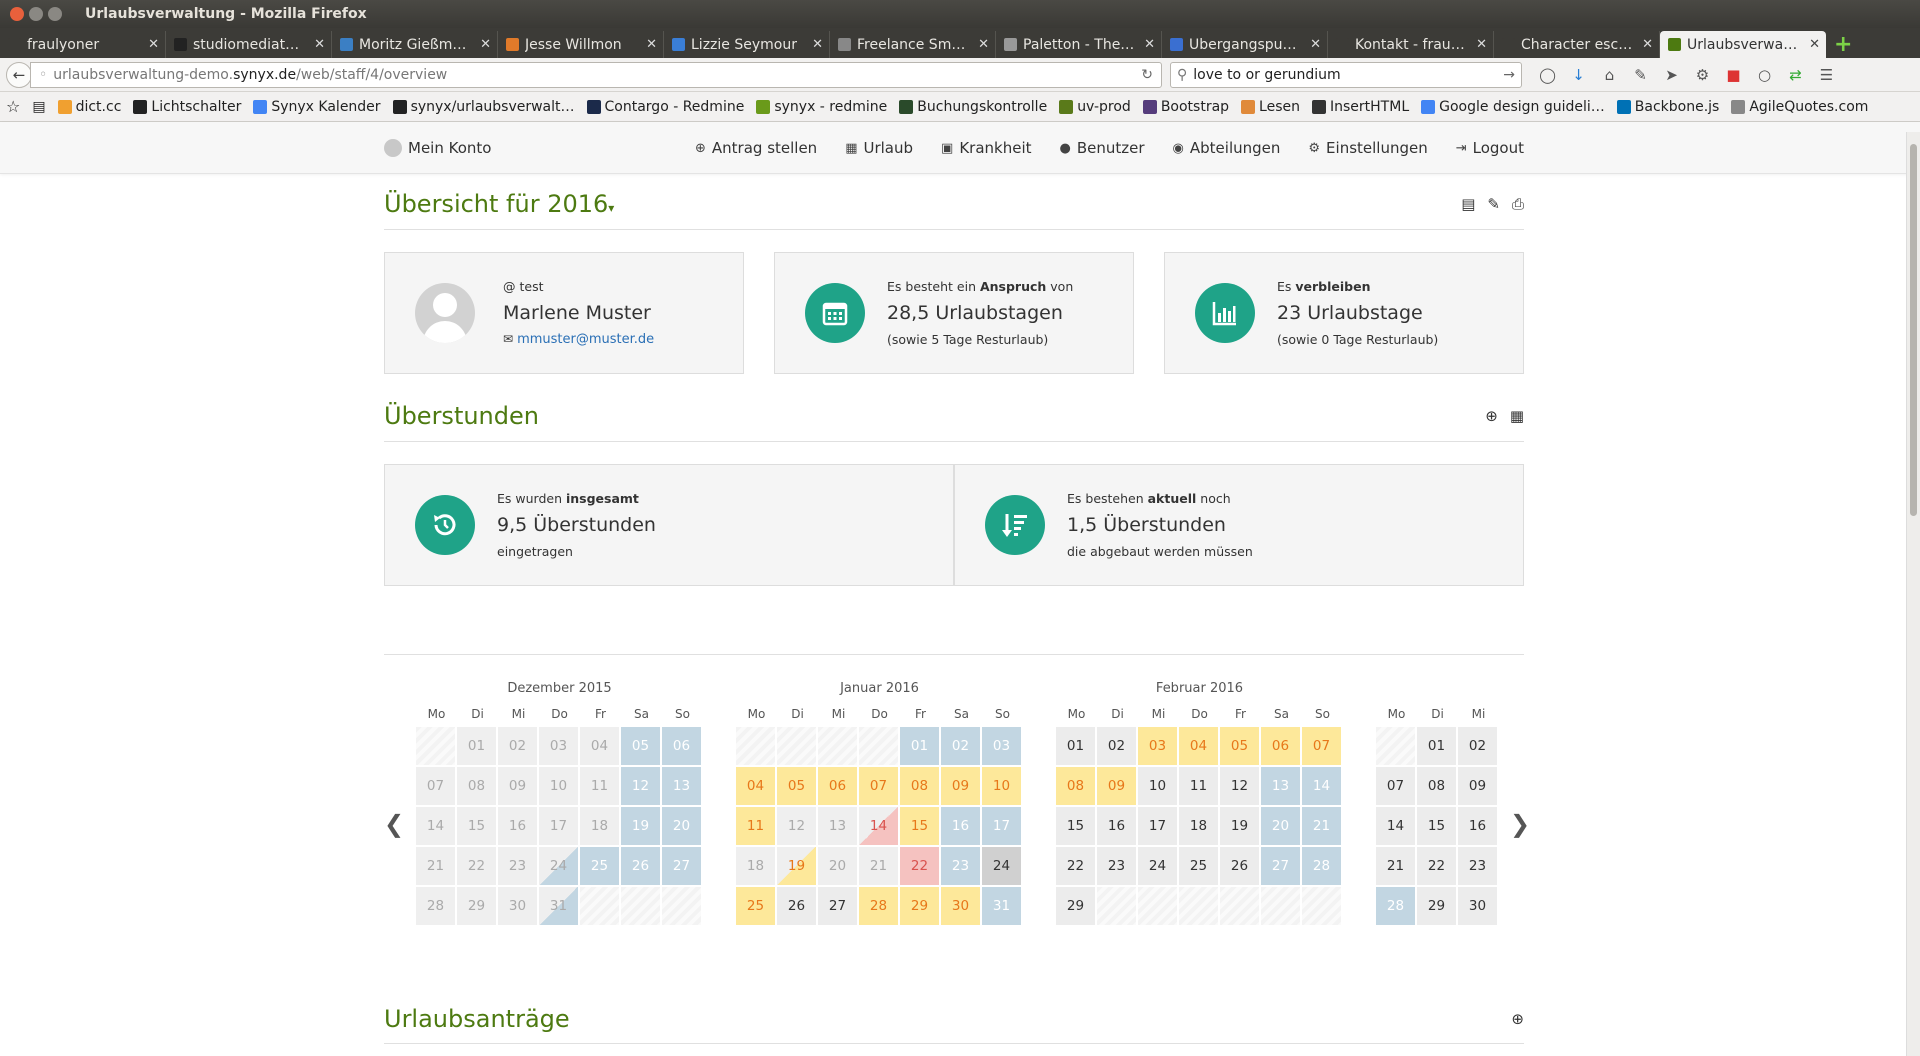 The width and height of the screenshot is (1920, 1056). What do you see at coordinates (55, 14) in the screenshot?
I see `window-maximize-button` at bounding box center [55, 14].